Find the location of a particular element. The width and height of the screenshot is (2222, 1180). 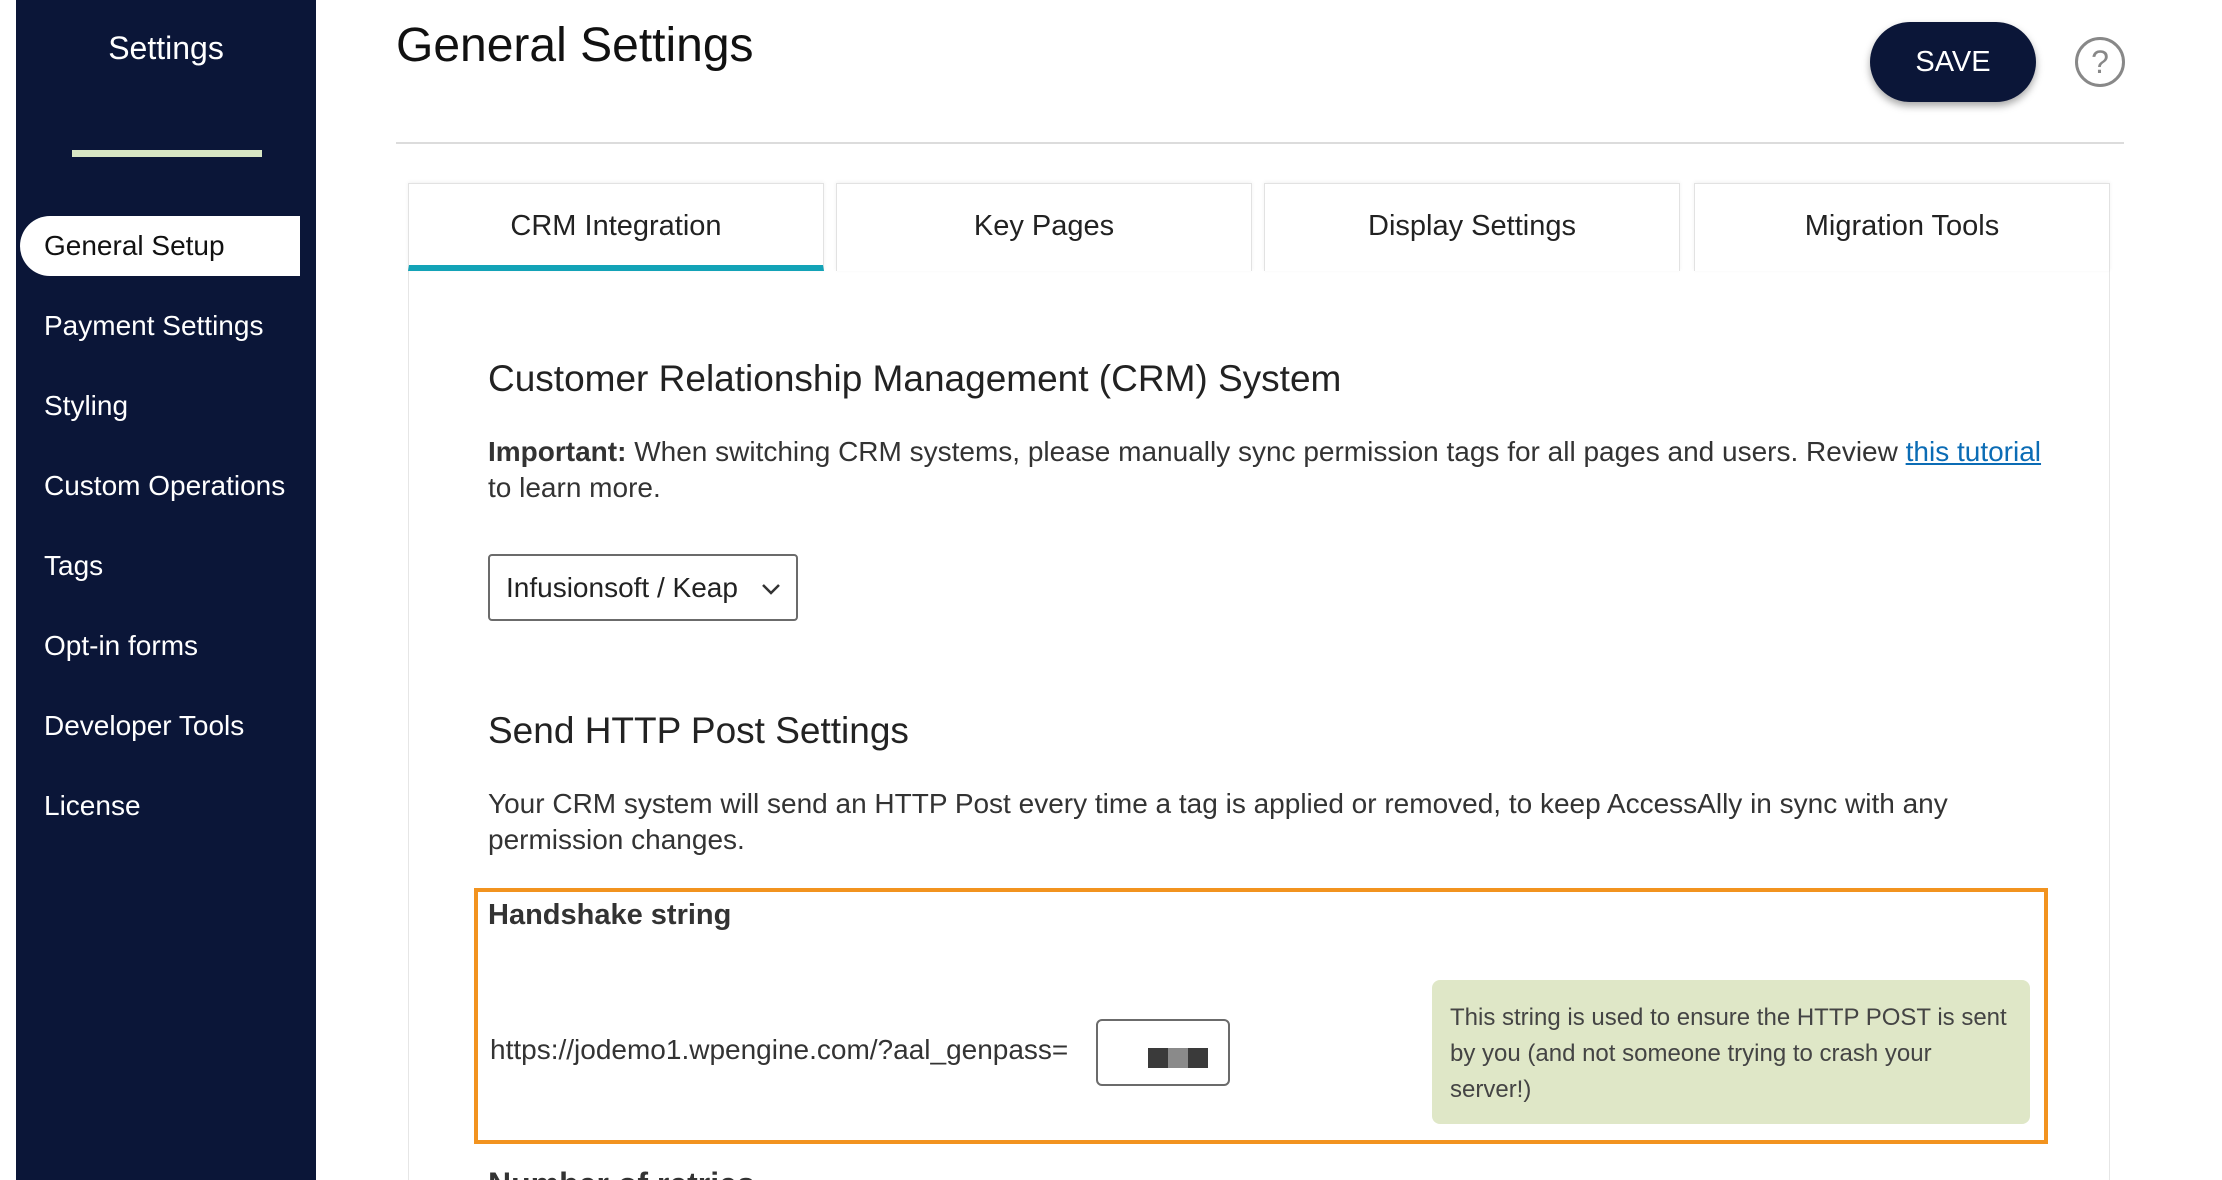

tutorial-link: this tutorial is located at coordinates (1973, 451).